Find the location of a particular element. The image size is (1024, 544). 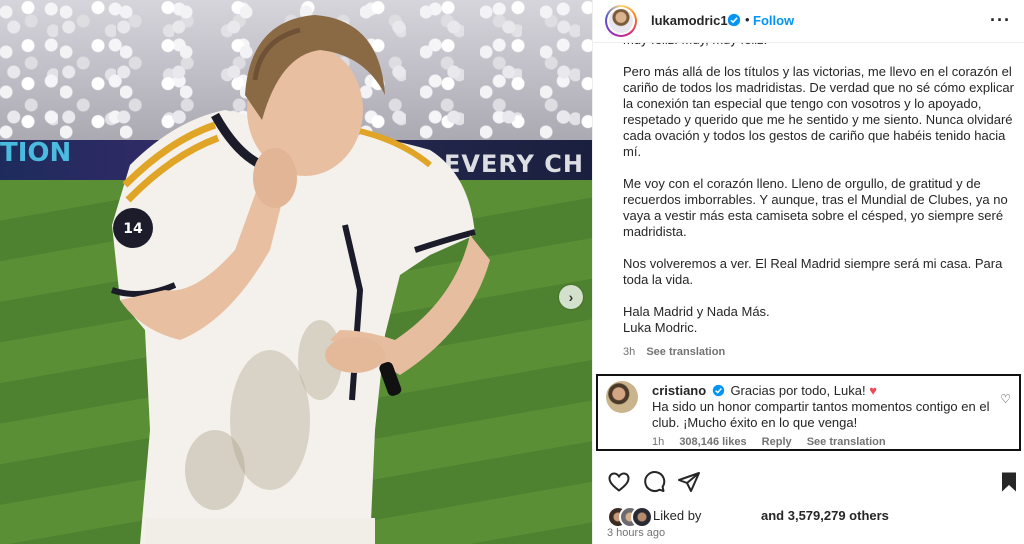

caption-meta: 3h See translation is located at coordinates (821, 352).